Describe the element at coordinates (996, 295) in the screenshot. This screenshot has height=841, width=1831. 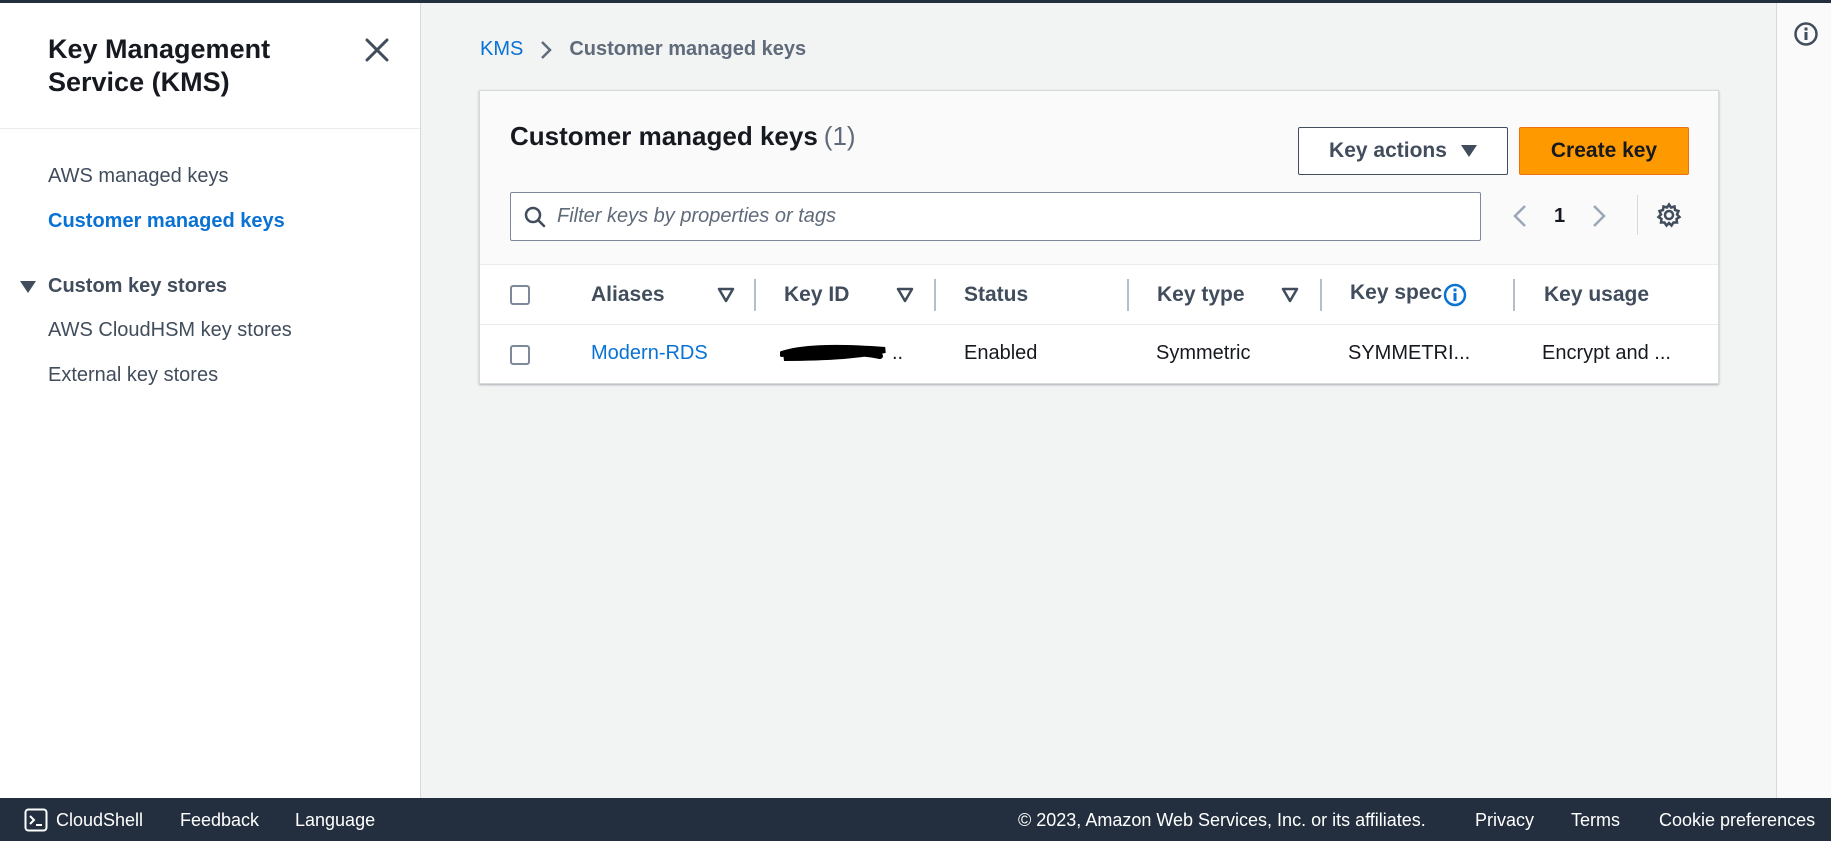
I see `column-header-status: Status` at that location.